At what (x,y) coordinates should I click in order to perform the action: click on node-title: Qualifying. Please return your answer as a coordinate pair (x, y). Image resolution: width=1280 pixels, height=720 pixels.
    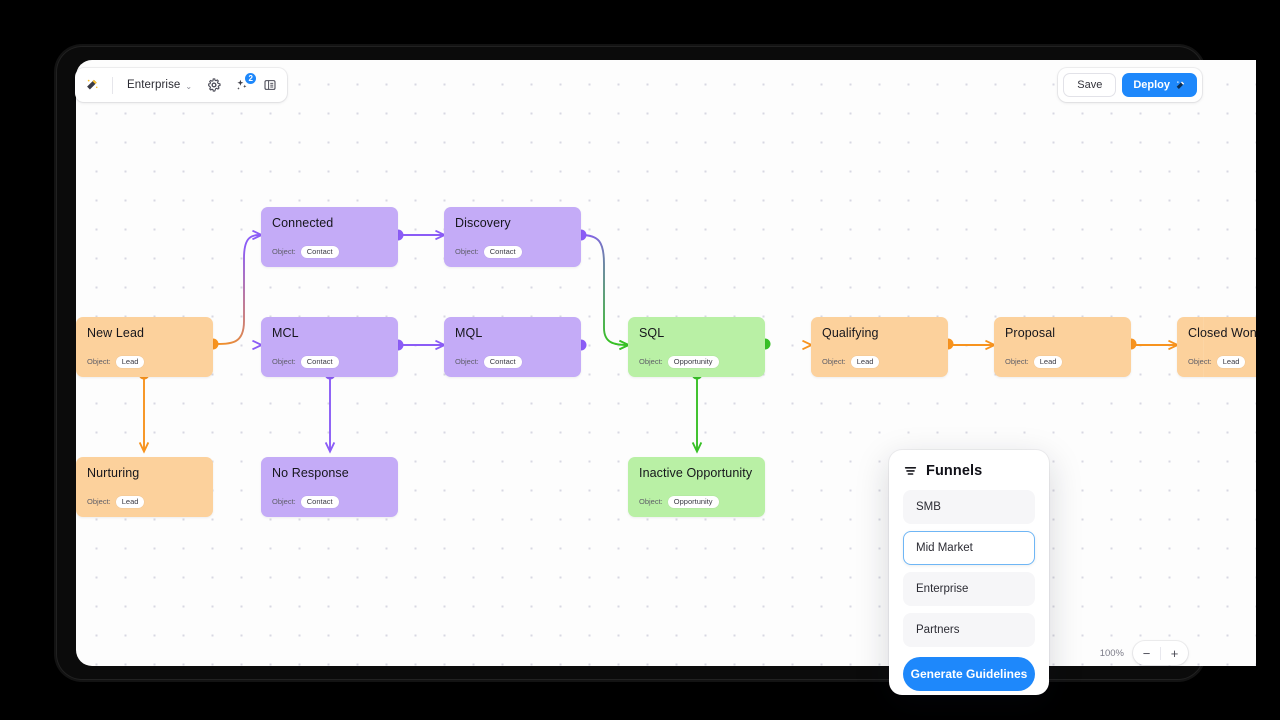
    Looking at the image, I should click on (850, 333).